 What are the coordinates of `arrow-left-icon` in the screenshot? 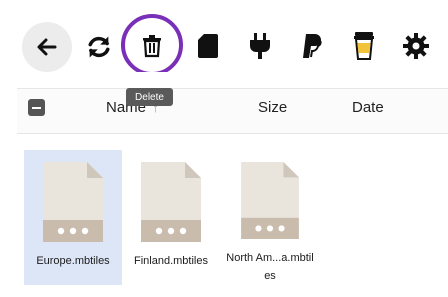 It's located at (47, 47).